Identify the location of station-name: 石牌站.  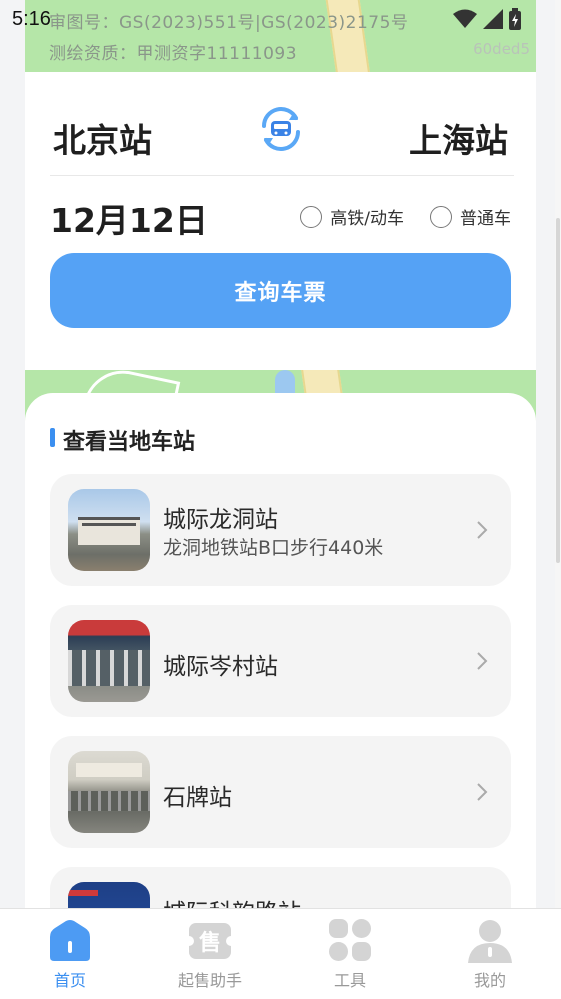
(197, 798).